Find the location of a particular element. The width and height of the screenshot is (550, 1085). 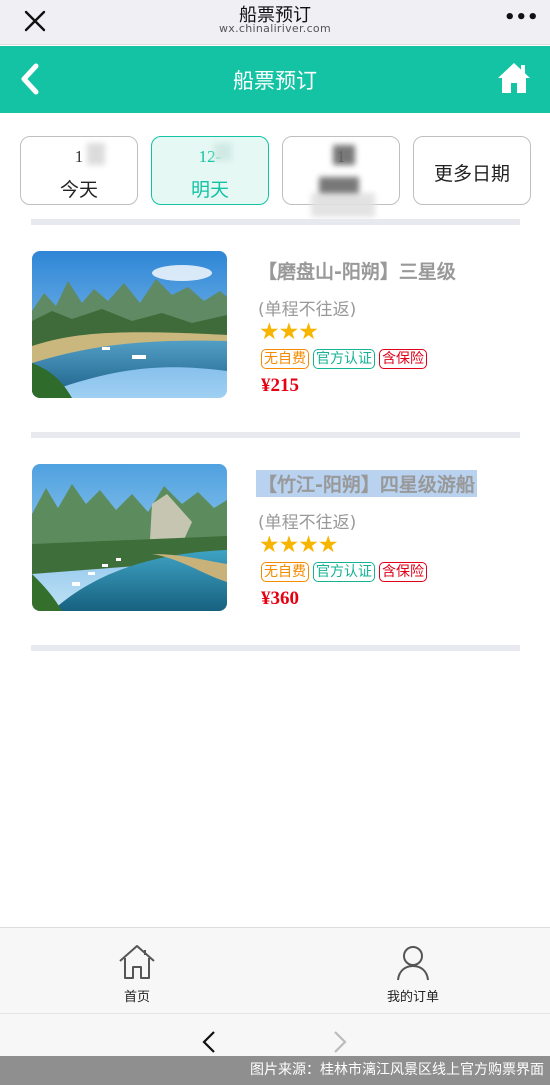

bottom-tab-bar: 首页 我的订单 is located at coordinates (275, 970).